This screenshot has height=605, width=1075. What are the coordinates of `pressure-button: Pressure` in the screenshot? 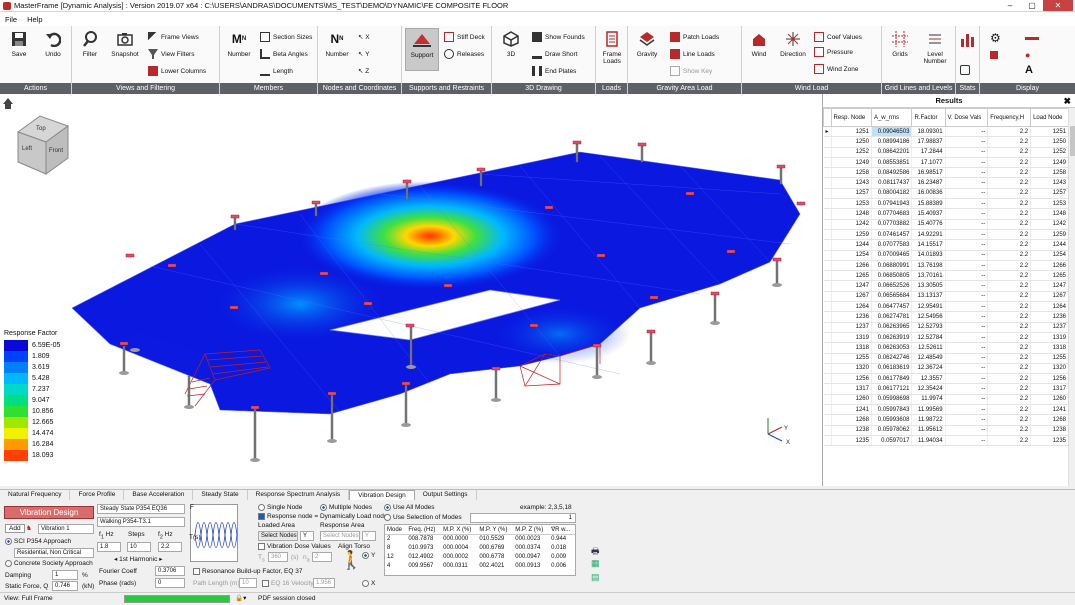 It's located at (833, 52).